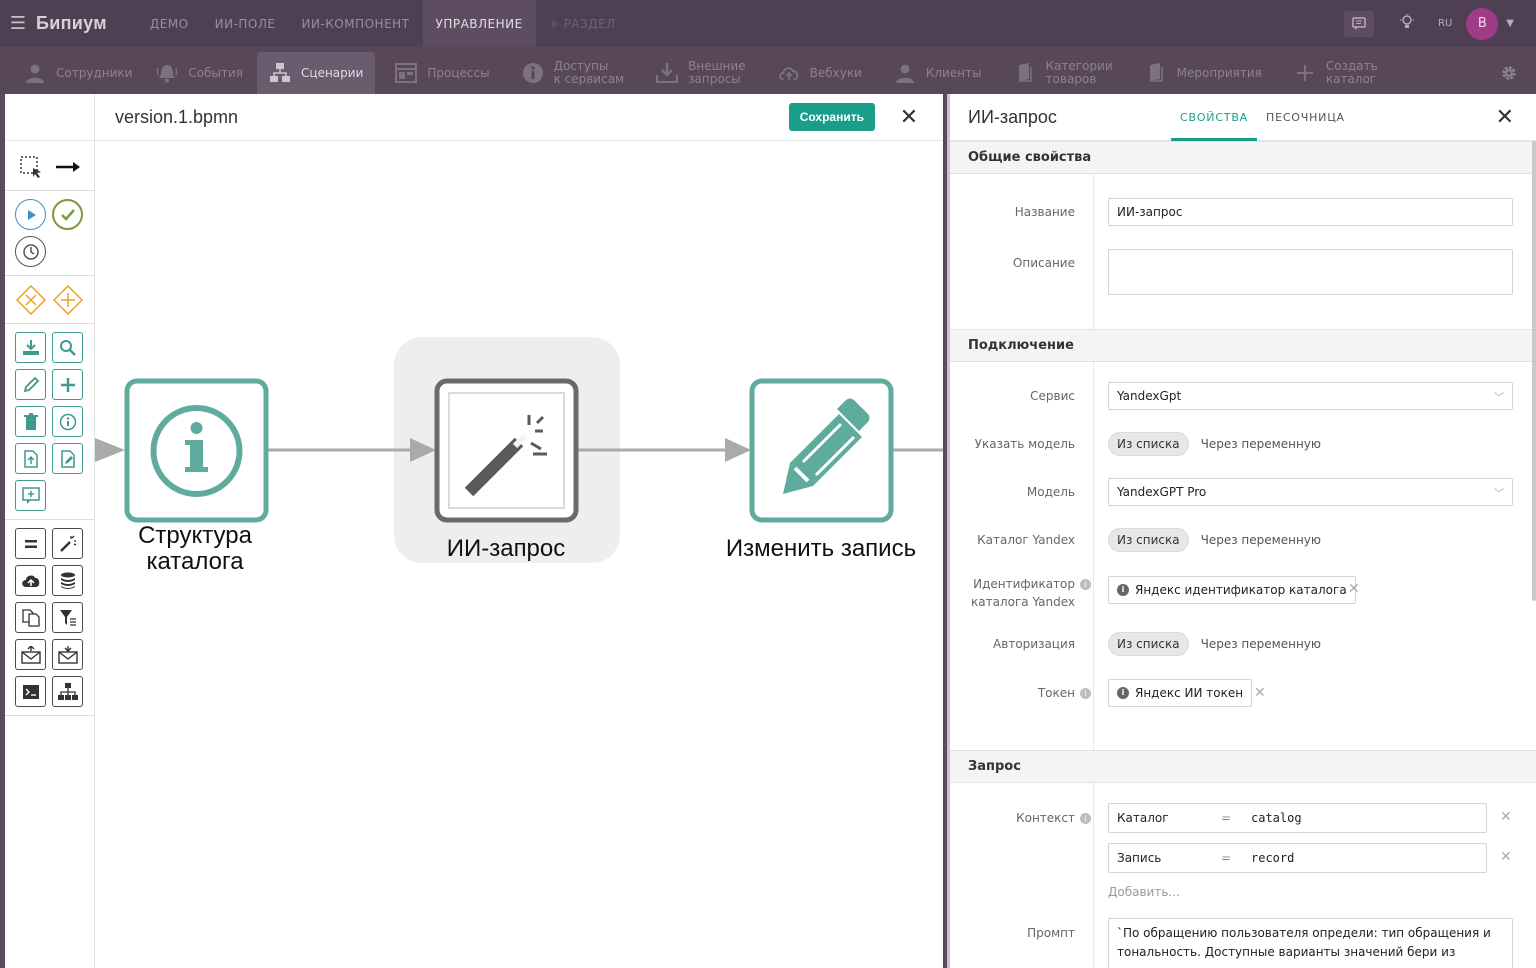 This screenshot has width=1536, height=968. Describe the element at coordinates (1023, 593) in the screenshot. I see `catalog-id-label-text: Идентификатор каталога Yandex` at that location.